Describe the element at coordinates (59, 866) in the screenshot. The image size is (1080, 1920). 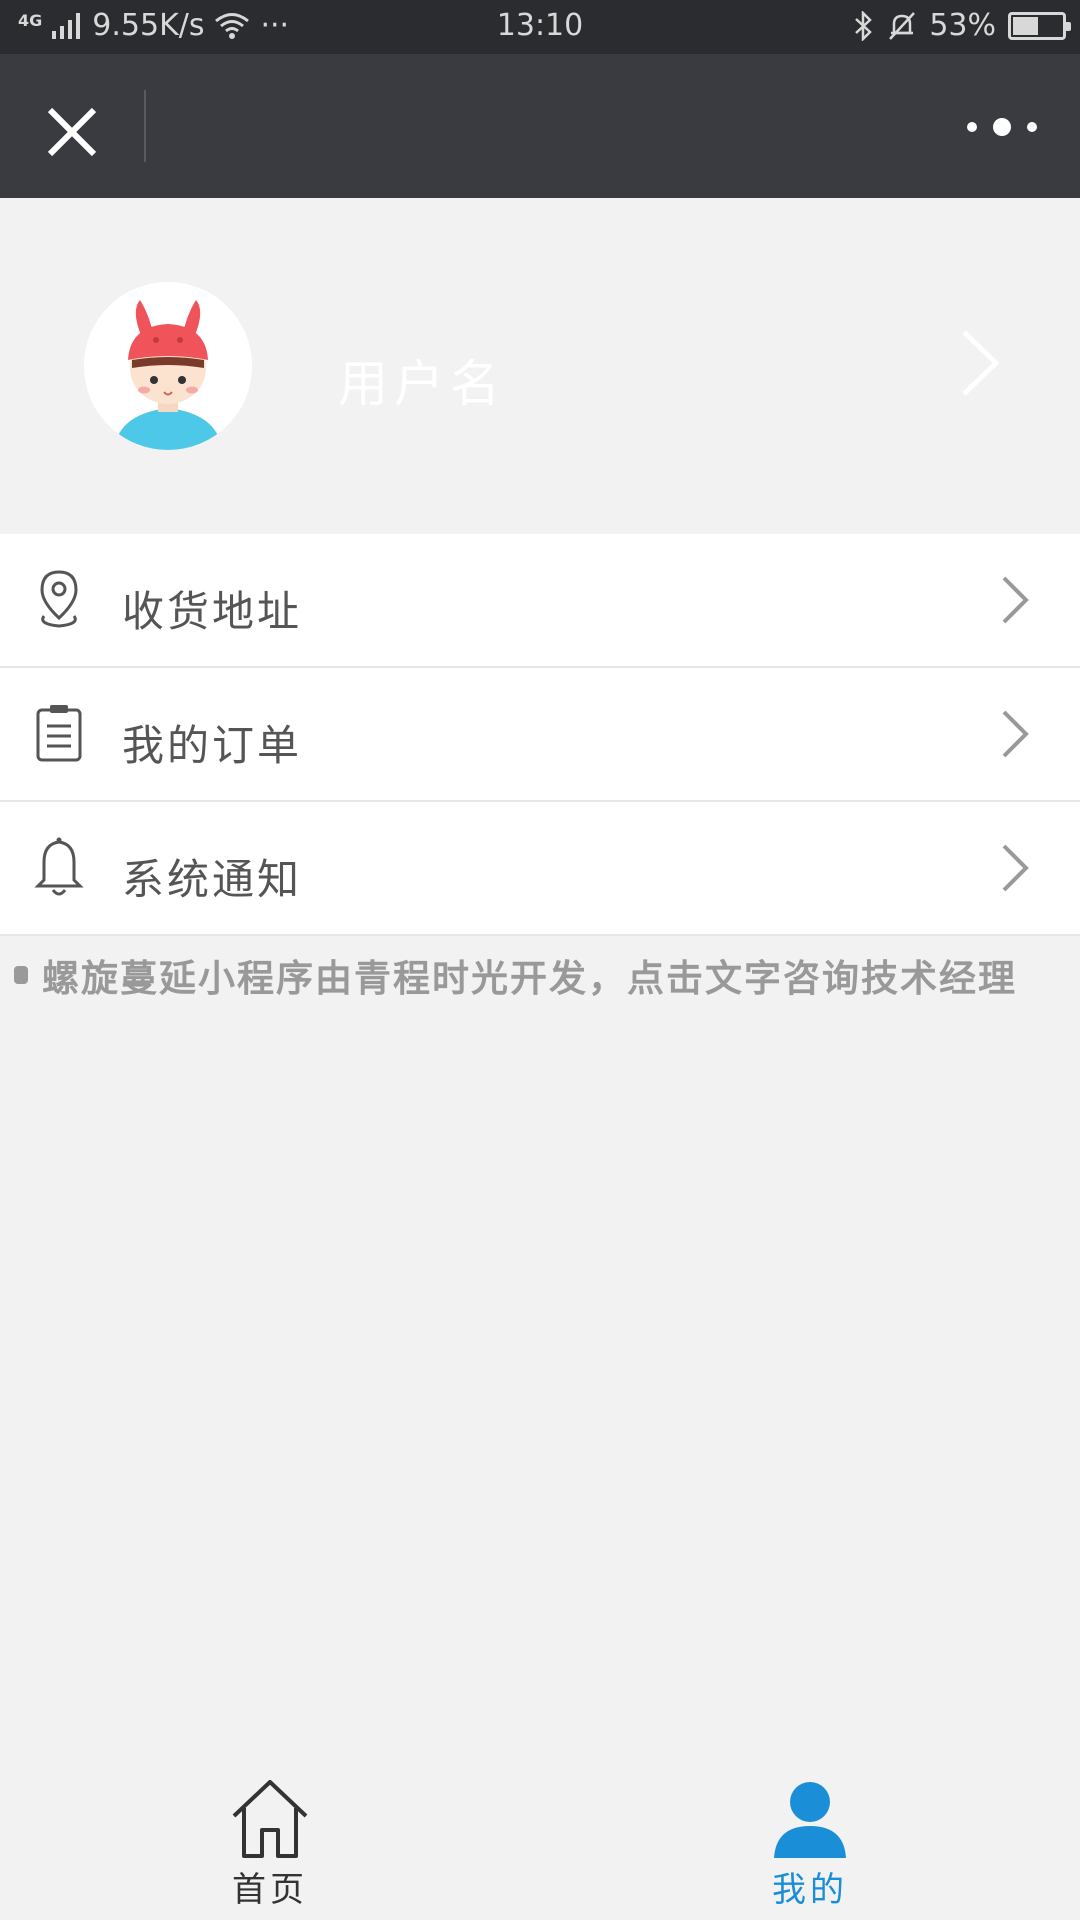
I see `bell-icon` at that location.